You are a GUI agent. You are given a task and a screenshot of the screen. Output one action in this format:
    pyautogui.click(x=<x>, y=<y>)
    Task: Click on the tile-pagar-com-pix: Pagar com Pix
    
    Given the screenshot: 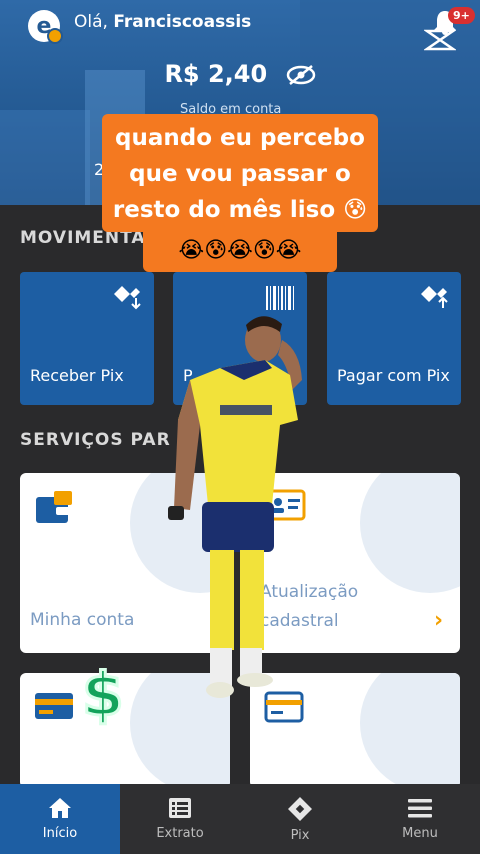 What is the action you would take?
    pyautogui.click(x=394, y=338)
    